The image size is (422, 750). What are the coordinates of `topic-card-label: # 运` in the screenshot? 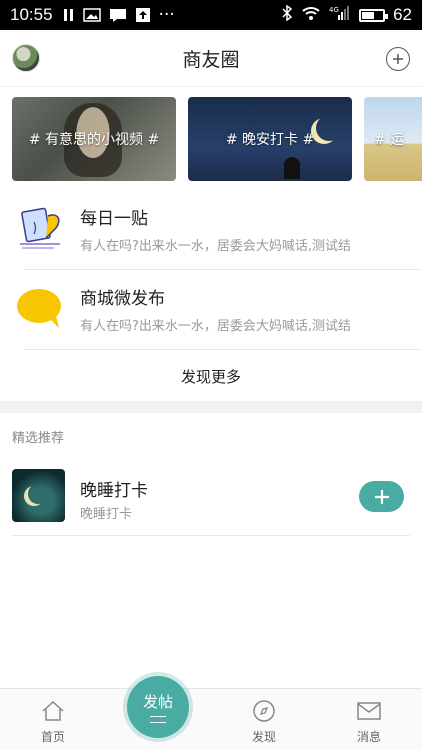 It's located at (389, 140).